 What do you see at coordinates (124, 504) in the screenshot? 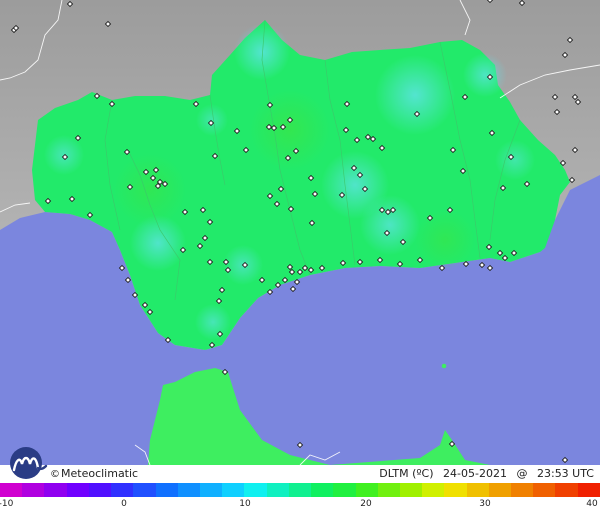
I see `scale-tick: 0` at bounding box center [124, 504].